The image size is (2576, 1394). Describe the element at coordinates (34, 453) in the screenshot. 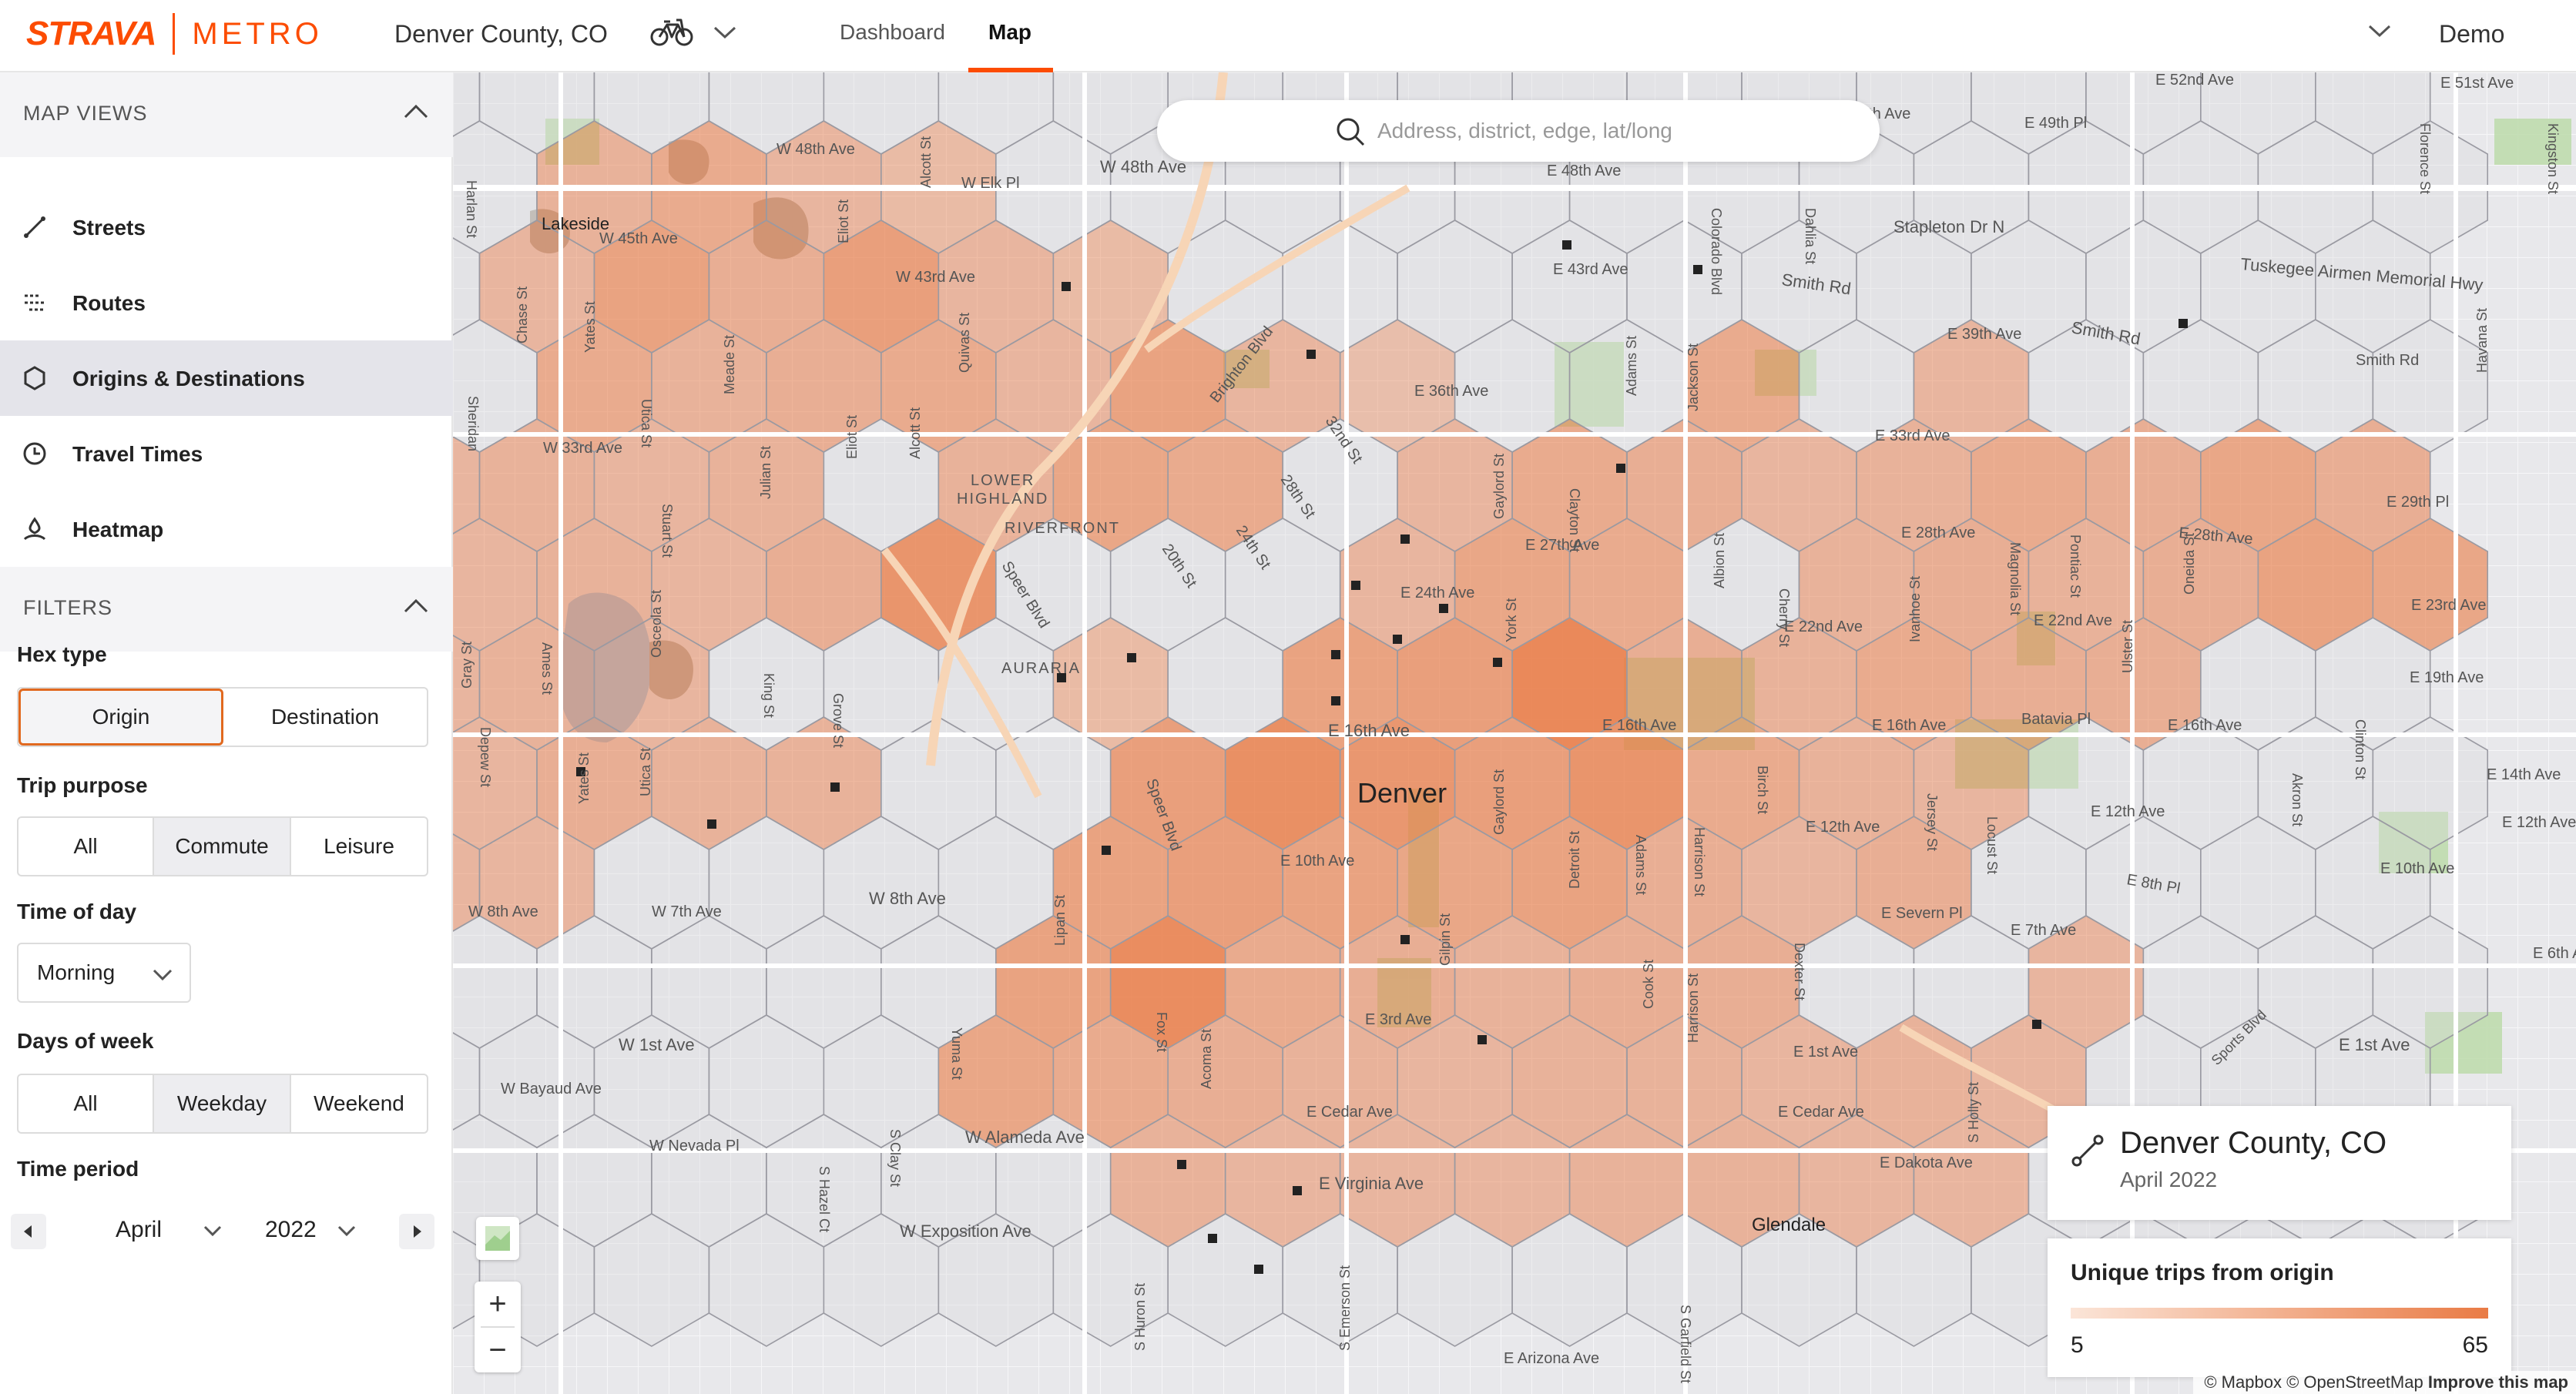

I see `clock-icon` at that location.